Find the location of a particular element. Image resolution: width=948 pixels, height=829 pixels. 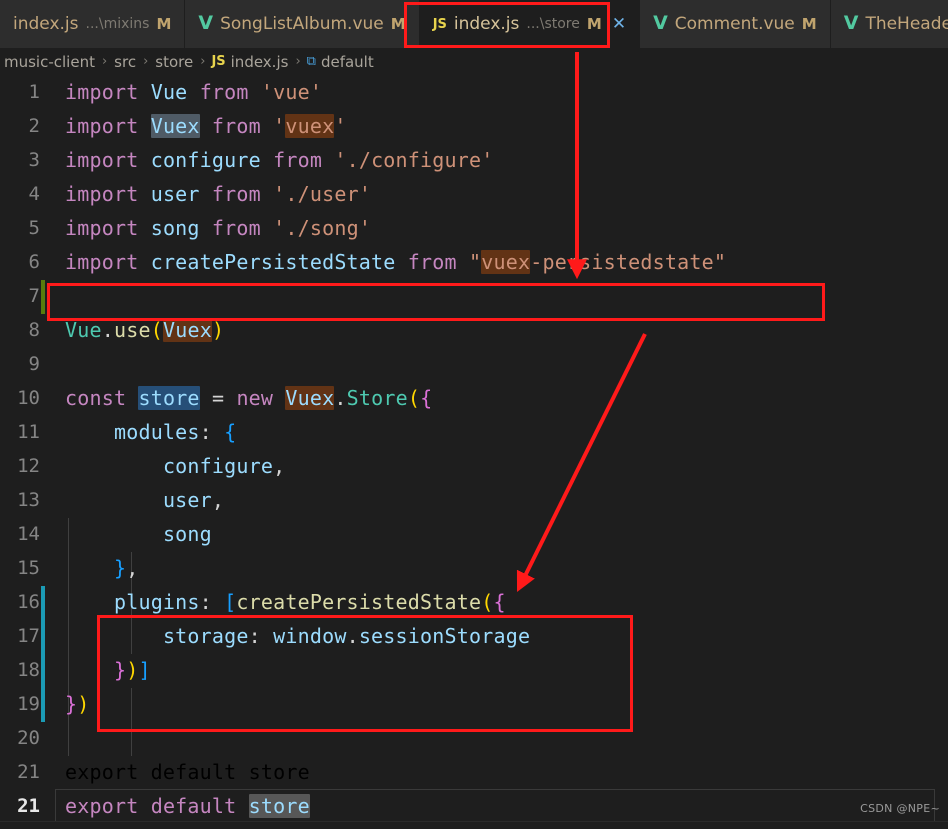

line-number: 18 is located at coordinates (28, 670).